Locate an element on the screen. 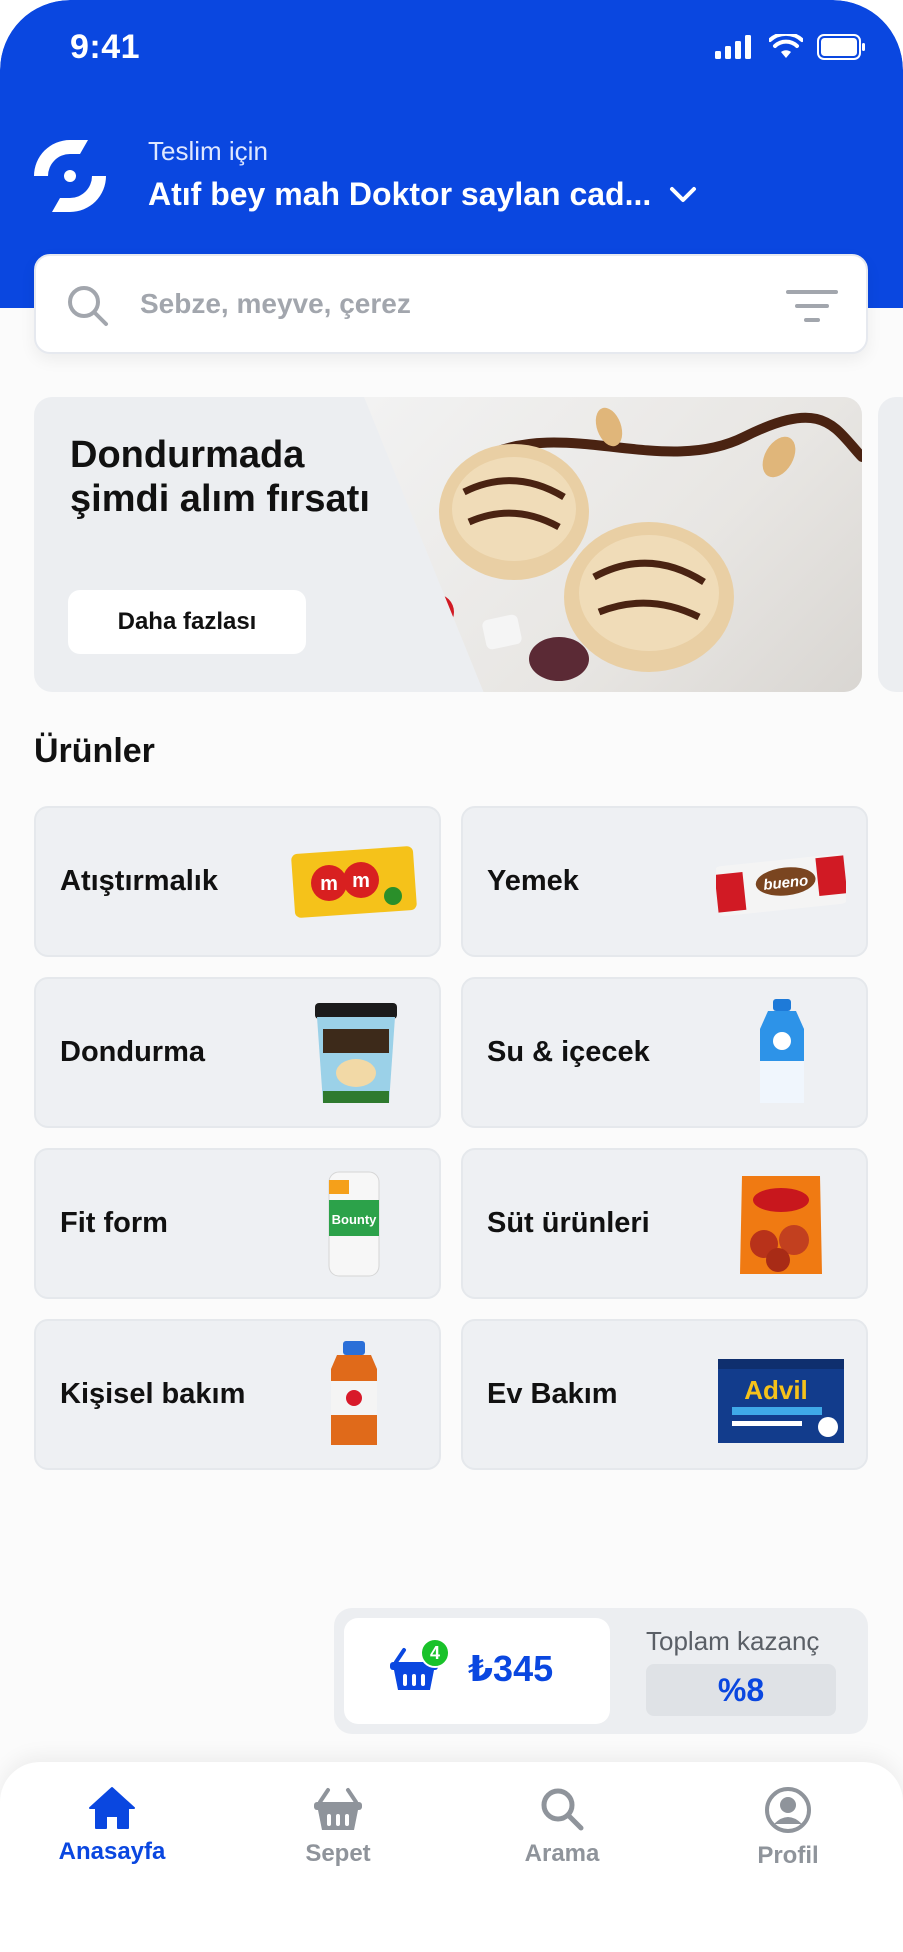  category-label: Su & içecek is located at coordinates (568, 1052).